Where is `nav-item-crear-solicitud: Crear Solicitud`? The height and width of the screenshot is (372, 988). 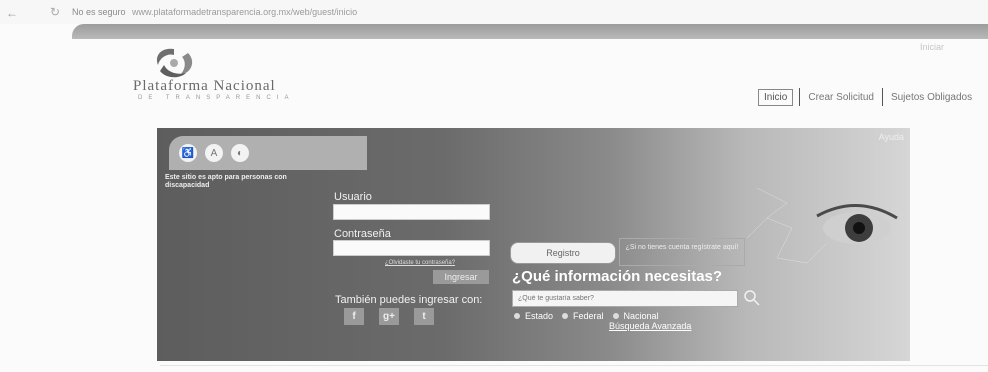 nav-item-crear-solicitud: Crear Solicitud is located at coordinates (841, 97).